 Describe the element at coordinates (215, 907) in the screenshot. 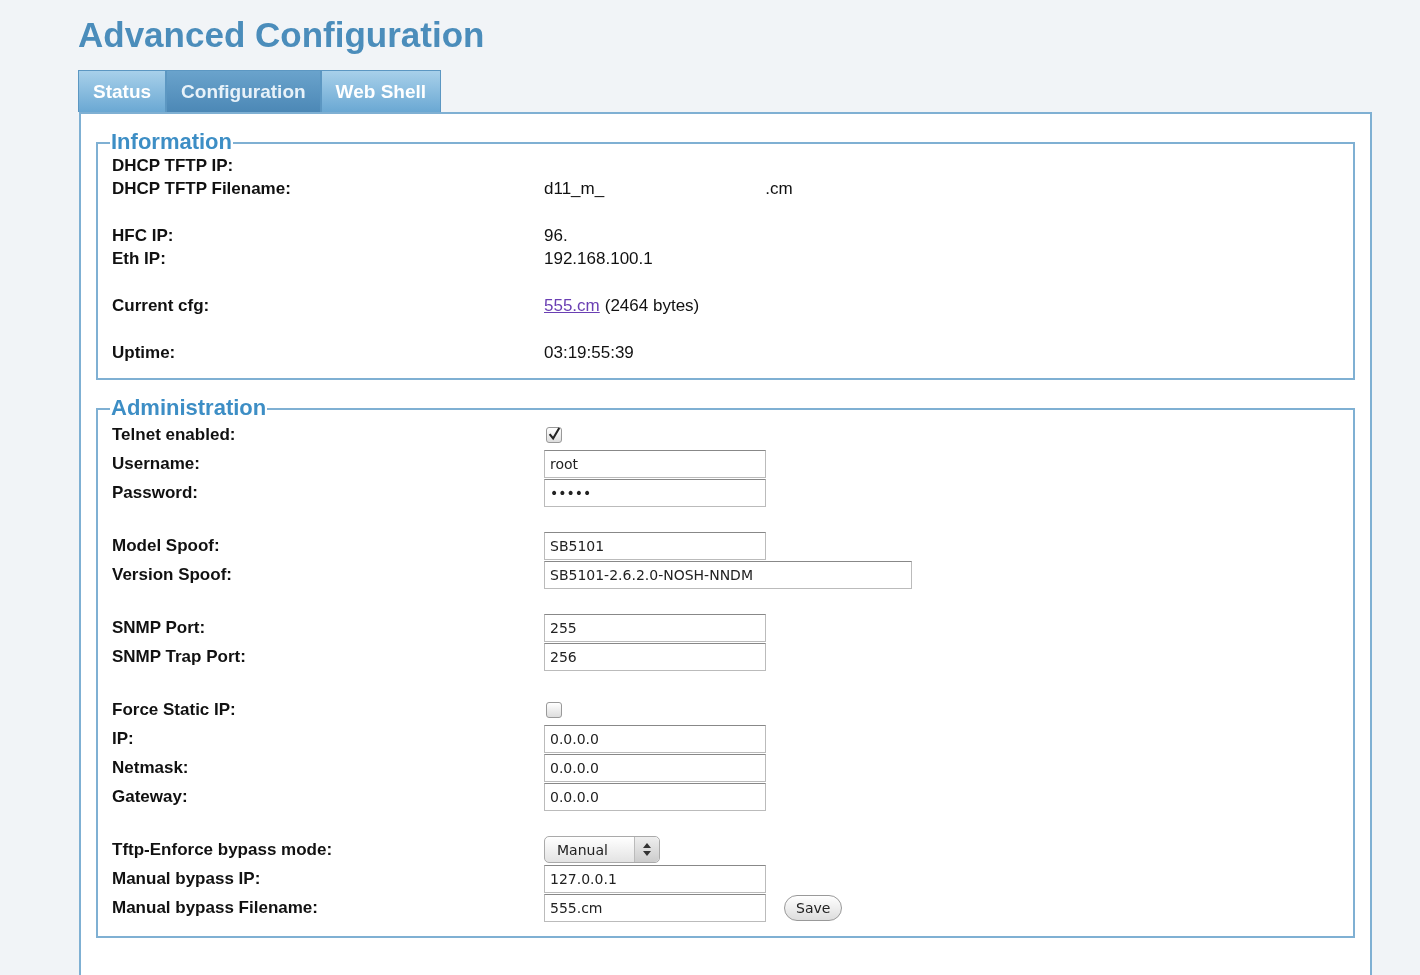

I see `field-label: Manual bypass Filename:` at that location.